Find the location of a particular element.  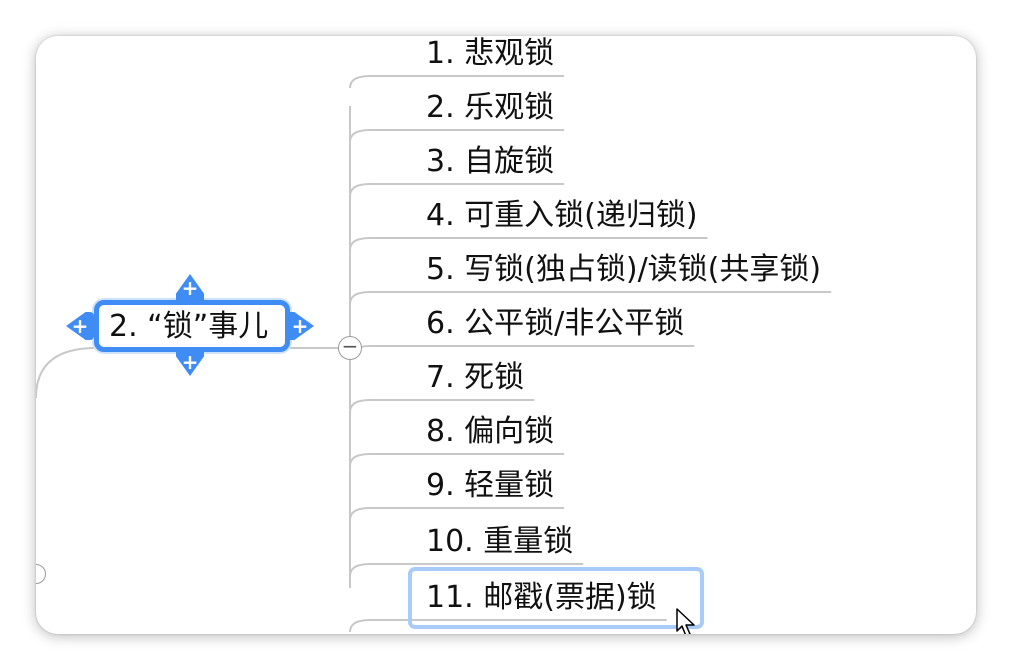

subtopic-10: 10. 重量锁 is located at coordinates (499, 542).